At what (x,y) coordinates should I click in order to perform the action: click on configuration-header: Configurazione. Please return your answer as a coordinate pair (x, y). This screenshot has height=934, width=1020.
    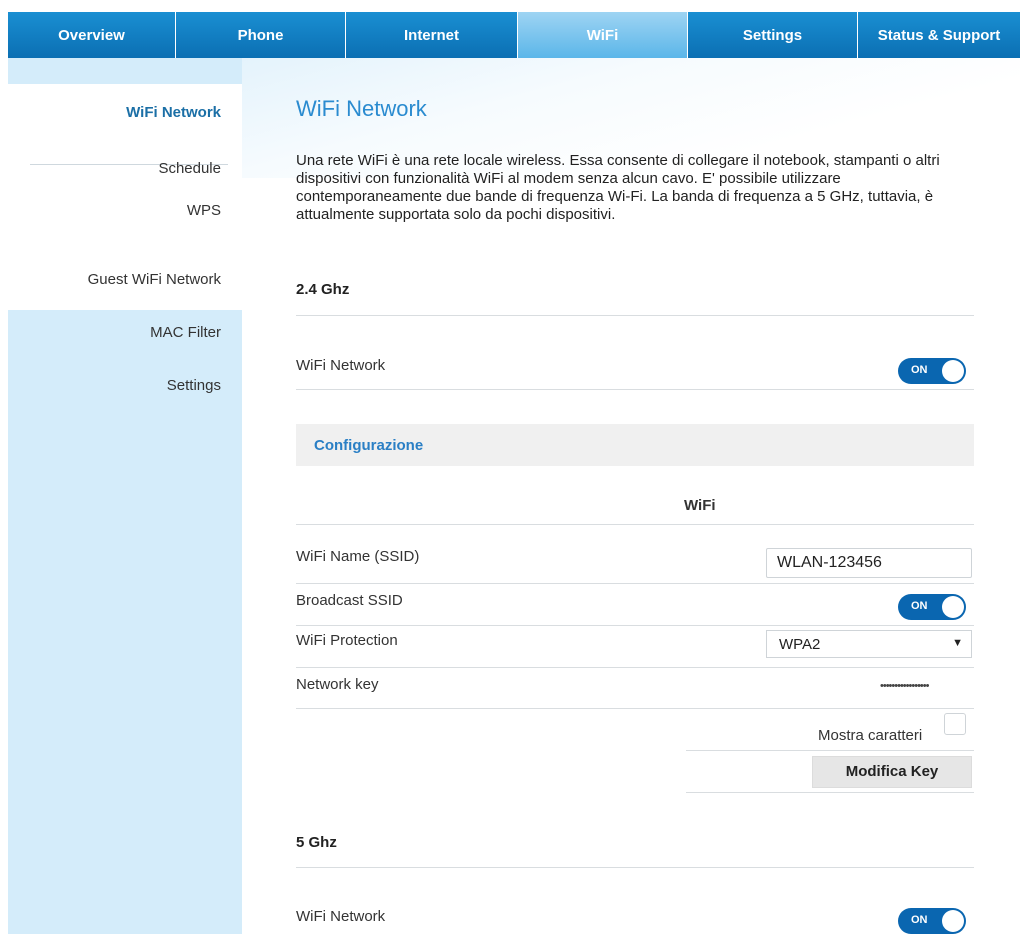
    Looking at the image, I should click on (635, 445).